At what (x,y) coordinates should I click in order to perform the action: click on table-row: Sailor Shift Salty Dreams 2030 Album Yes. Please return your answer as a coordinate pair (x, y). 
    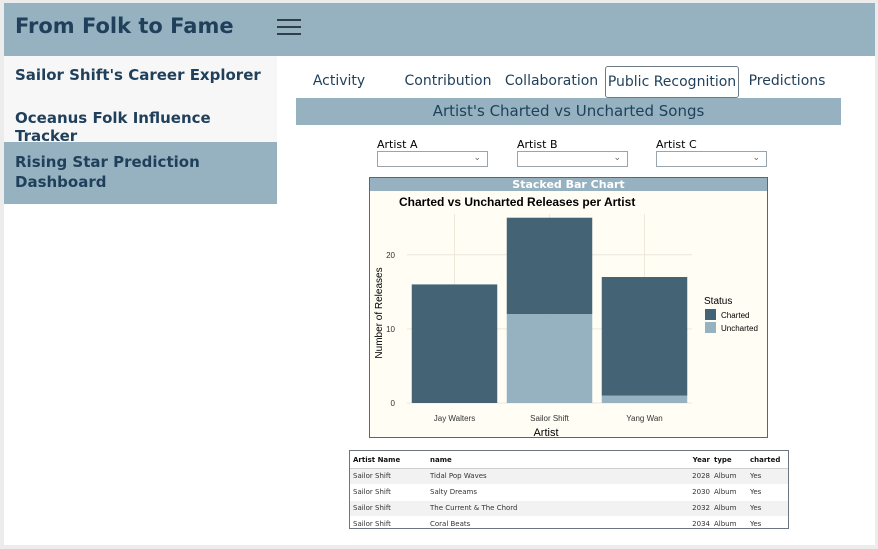
    Looking at the image, I should click on (569, 492).